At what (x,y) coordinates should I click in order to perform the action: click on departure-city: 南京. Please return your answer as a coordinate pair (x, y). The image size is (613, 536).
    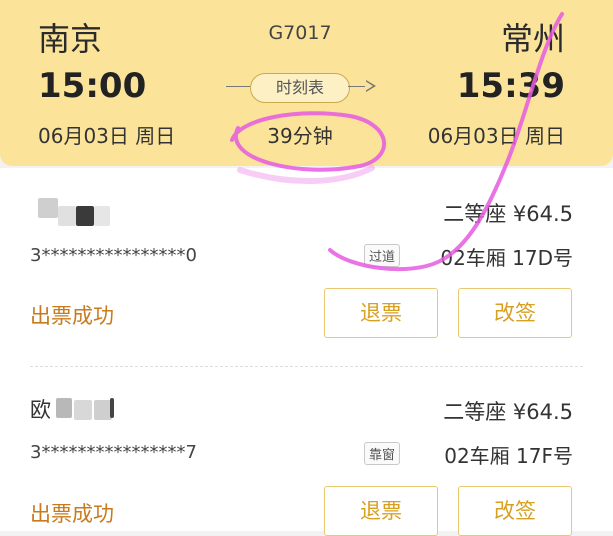
    Looking at the image, I should click on (70, 39).